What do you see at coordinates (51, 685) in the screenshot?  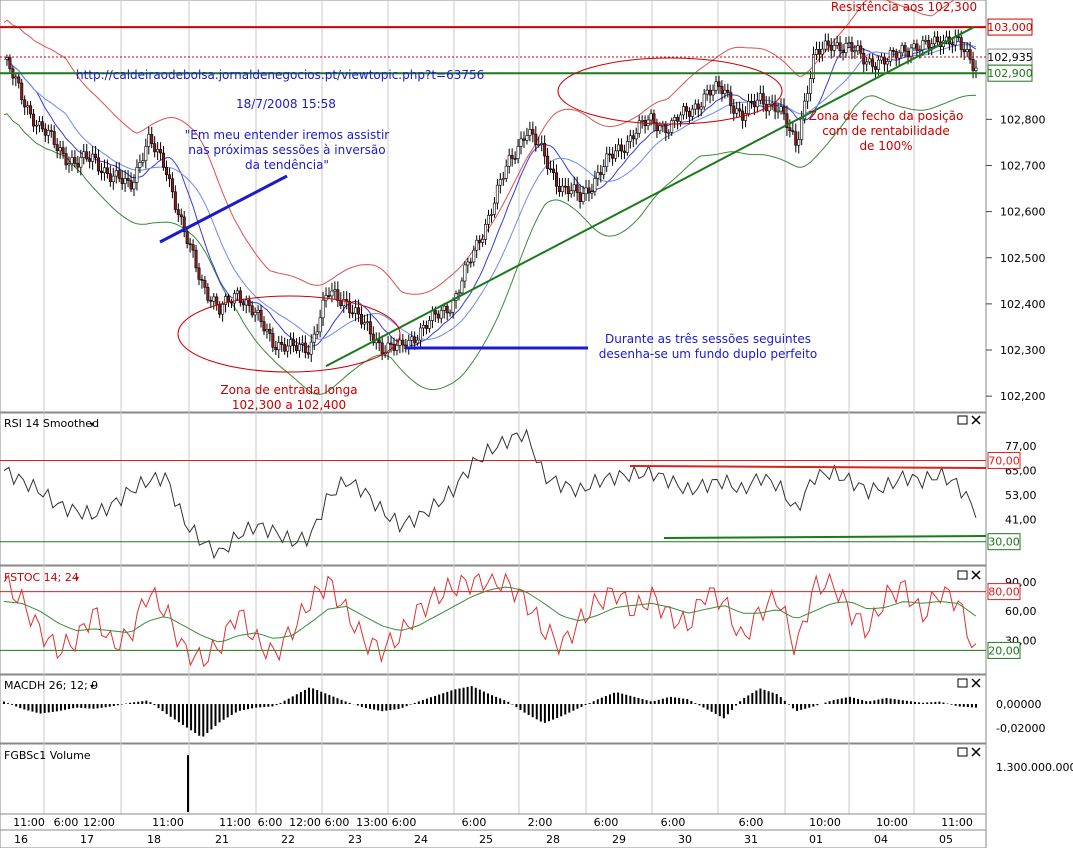 I see `macd-title: MACDH 26; 12; 9` at bounding box center [51, 685].